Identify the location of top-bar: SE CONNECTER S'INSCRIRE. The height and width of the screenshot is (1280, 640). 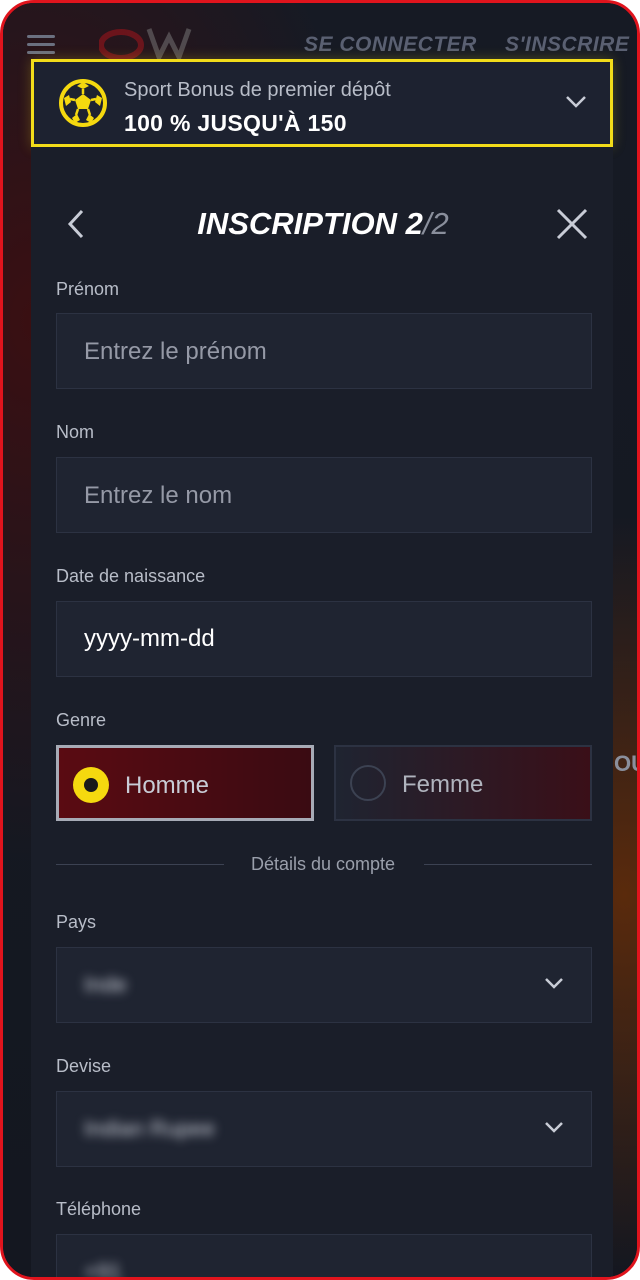
(320, 33).